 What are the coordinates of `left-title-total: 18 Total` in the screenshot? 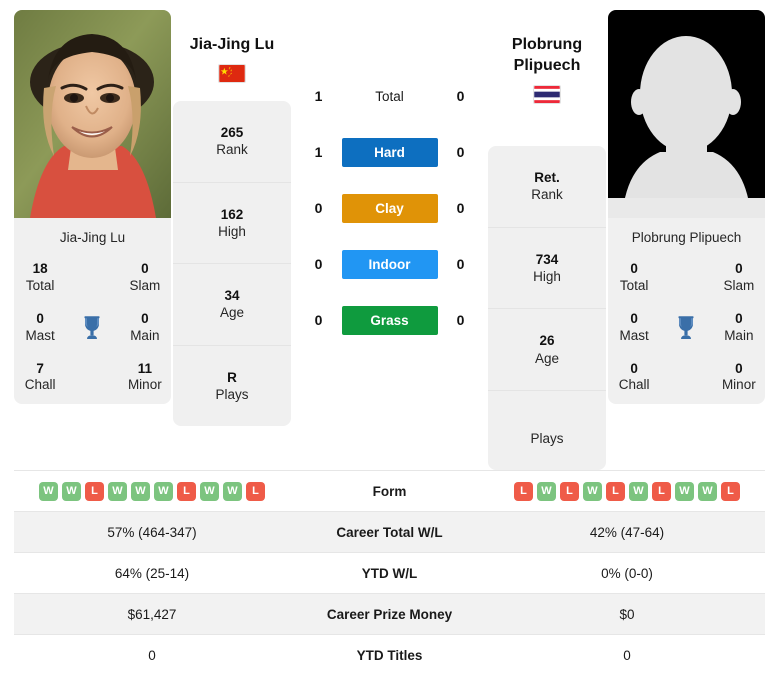 It's located at (40, 277).